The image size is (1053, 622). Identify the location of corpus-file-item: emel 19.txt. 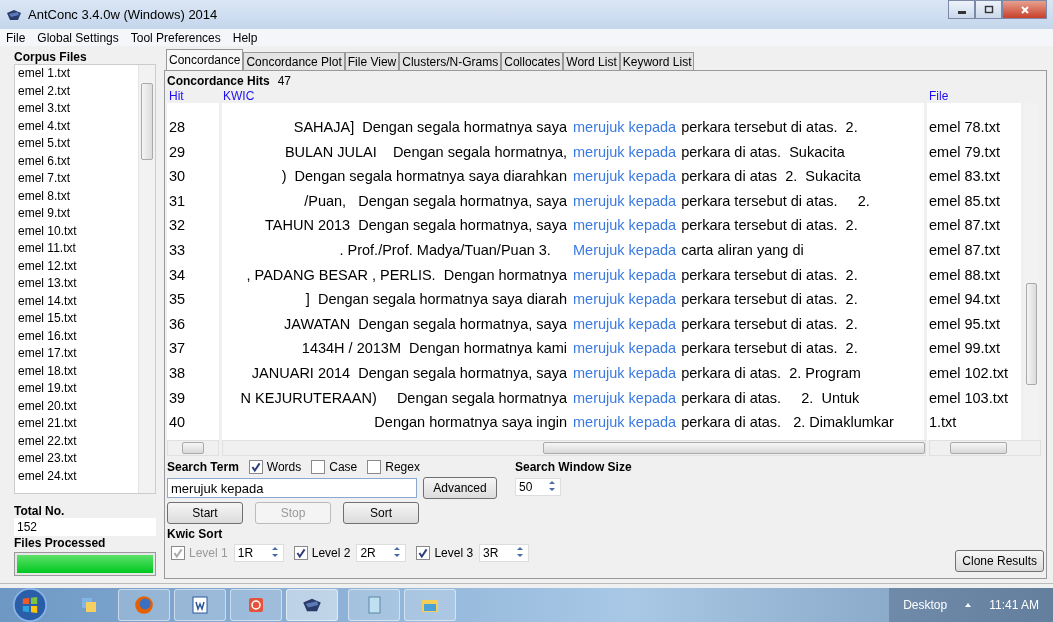
(78, 389).